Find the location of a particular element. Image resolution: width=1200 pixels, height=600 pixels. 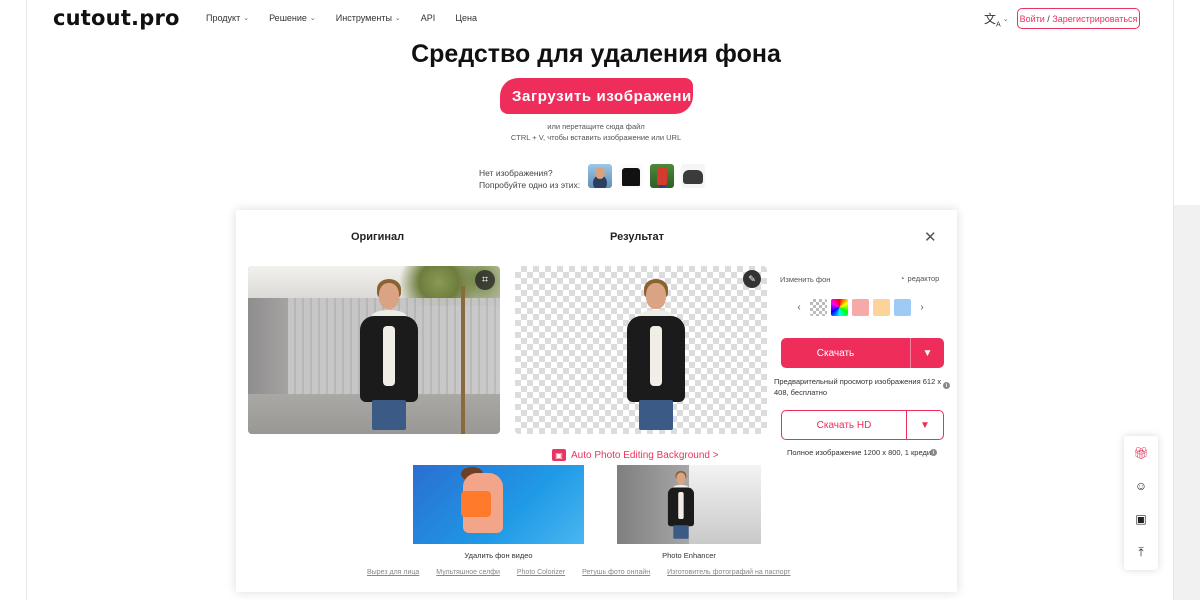

nav-product-label: Продукт is located at coordinates (223, 18).